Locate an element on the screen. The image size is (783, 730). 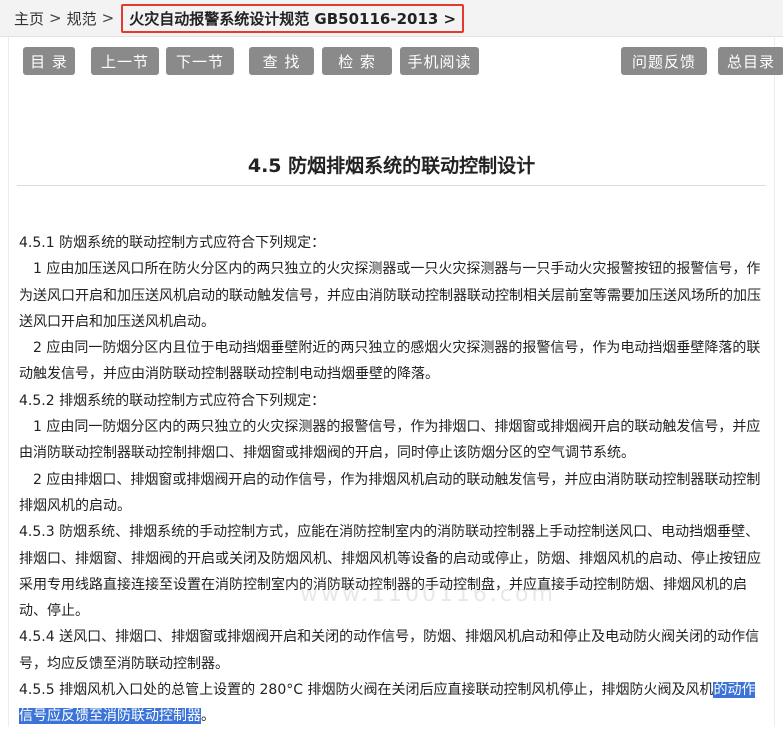
section-title: 4.5 防烟排烟系统的联动控制设计 is located at coordinates (391, 166).